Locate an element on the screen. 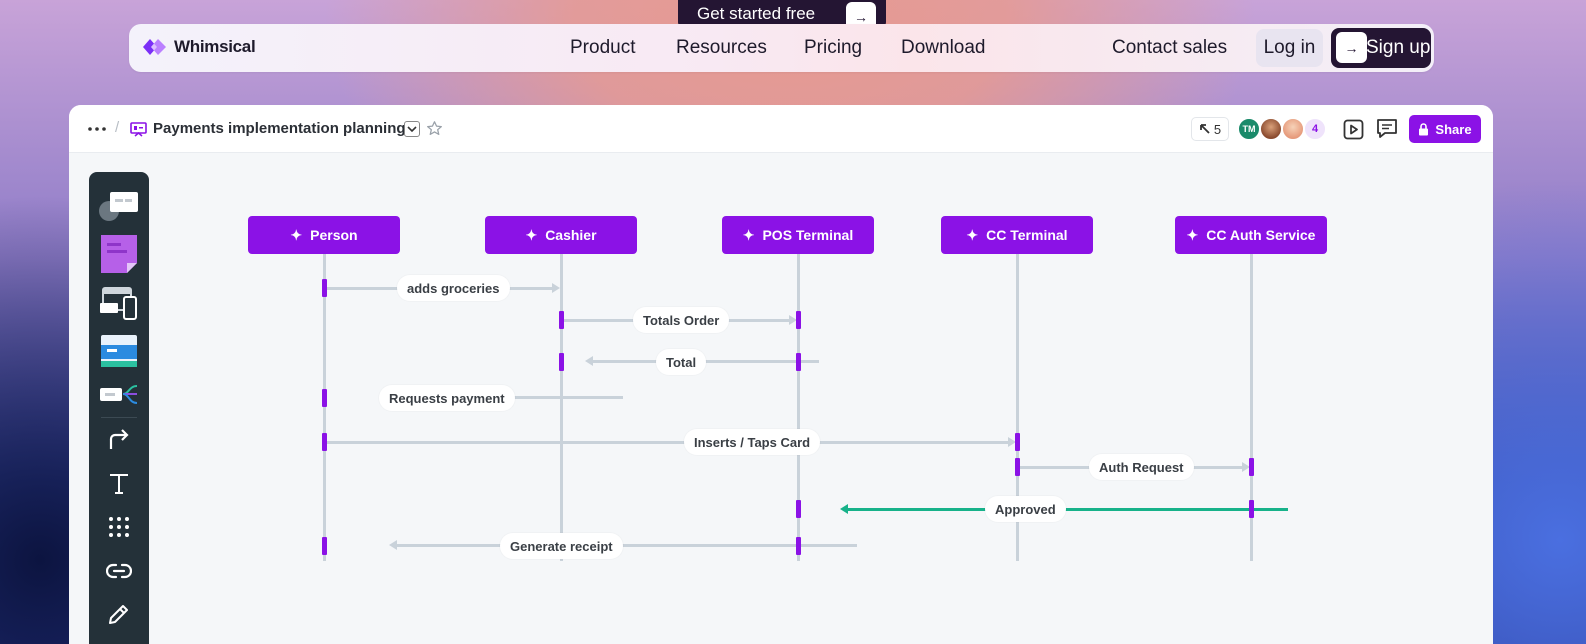 The image size is (1586, 644). get-started-label: Get started free is located at coordinates (756, 13).